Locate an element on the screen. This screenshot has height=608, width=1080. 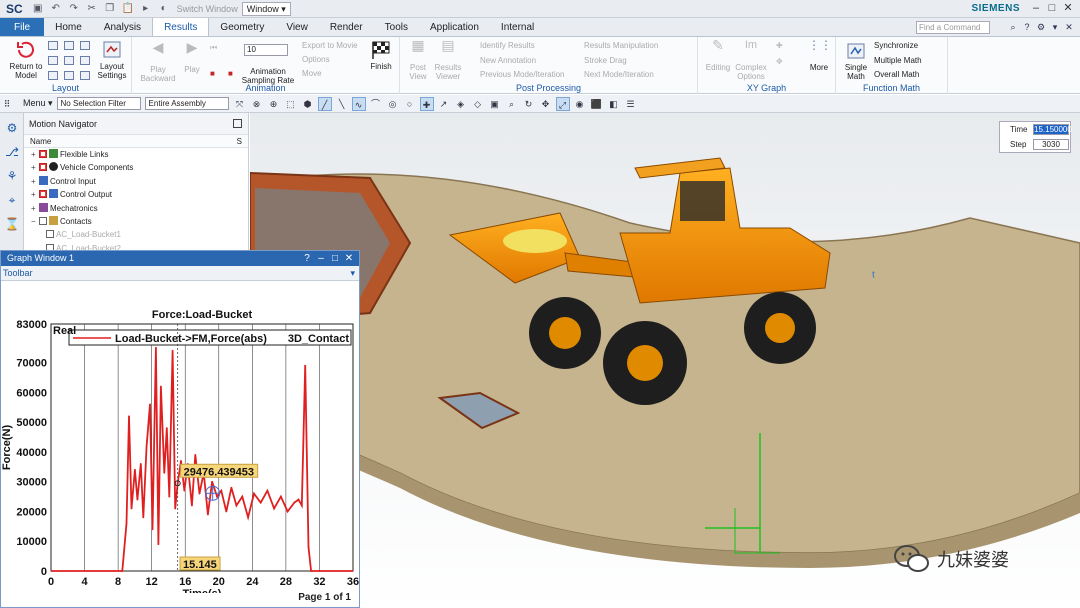
touch-mode-icon: ◐ is located at coordinates (164, 9).